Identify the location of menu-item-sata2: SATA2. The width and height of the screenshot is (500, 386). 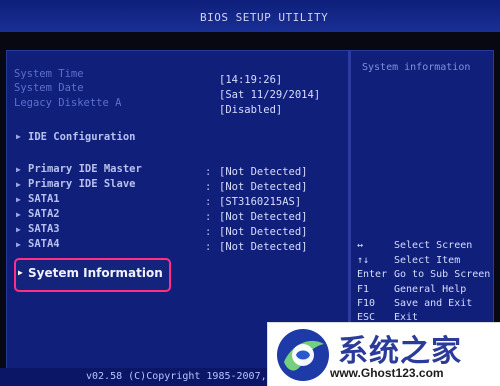
(44, 214).